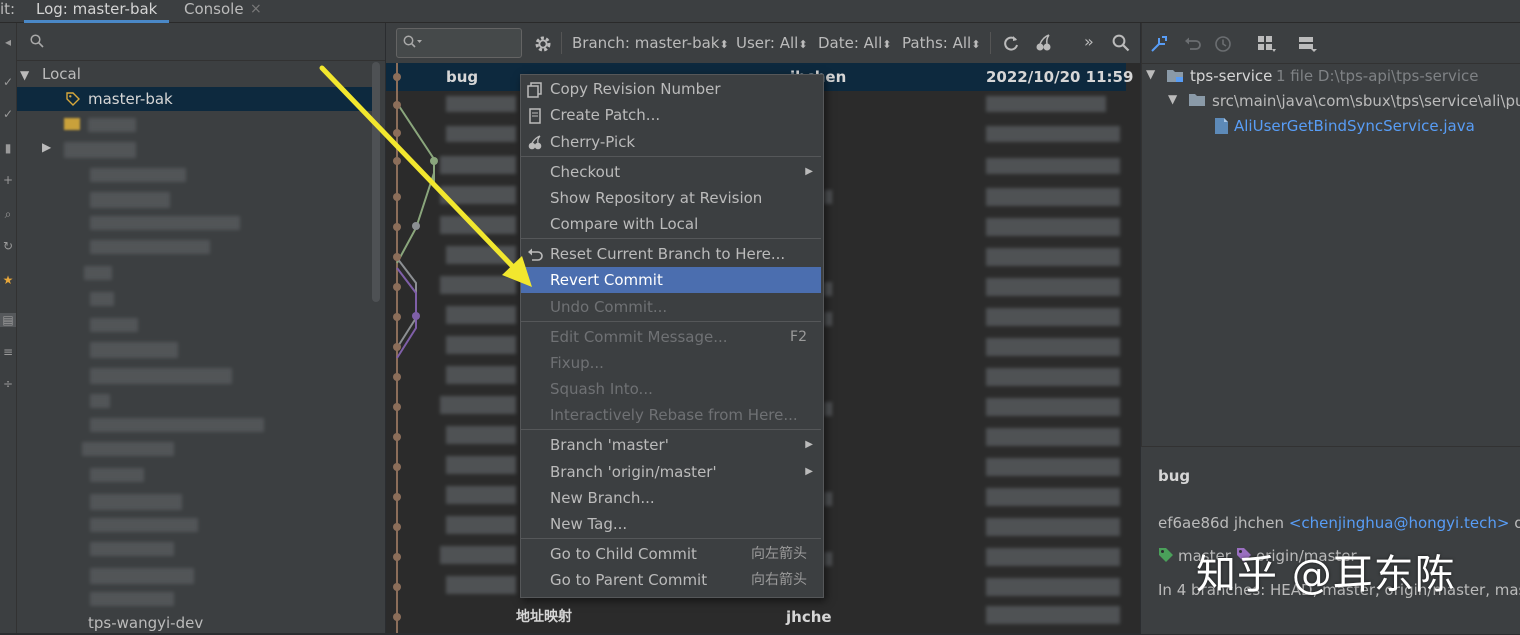  I want to click on author-email-link: <chenjinghua@hongyi.tech>, so click(1399, 523).